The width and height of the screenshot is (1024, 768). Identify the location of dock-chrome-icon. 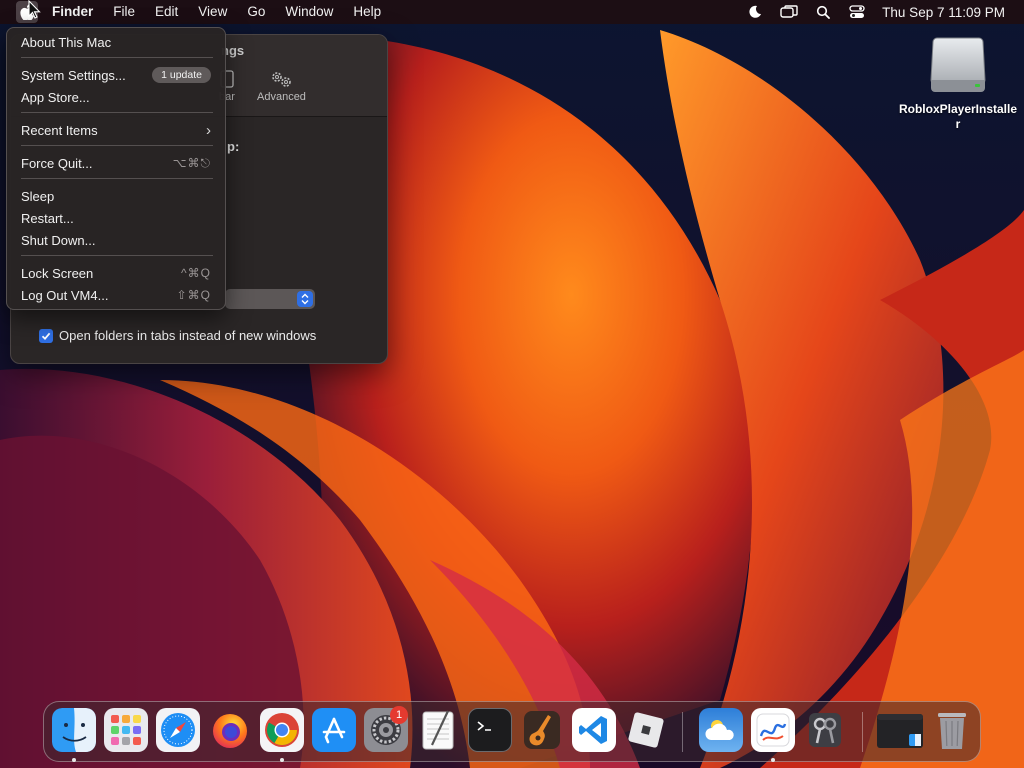
(282, 730).